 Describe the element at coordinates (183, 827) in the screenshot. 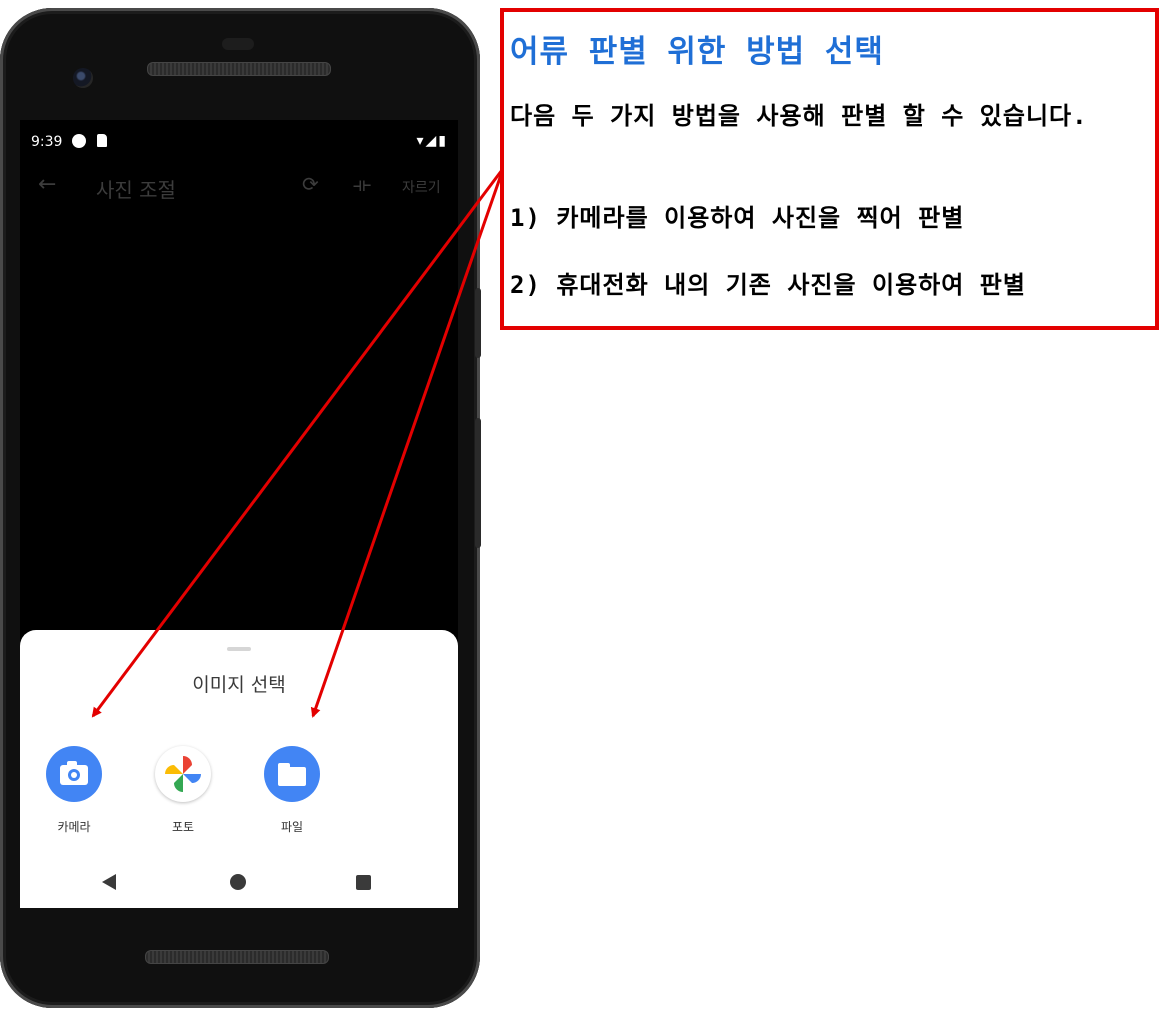

I see `app-label-photos: 포토` at that location.